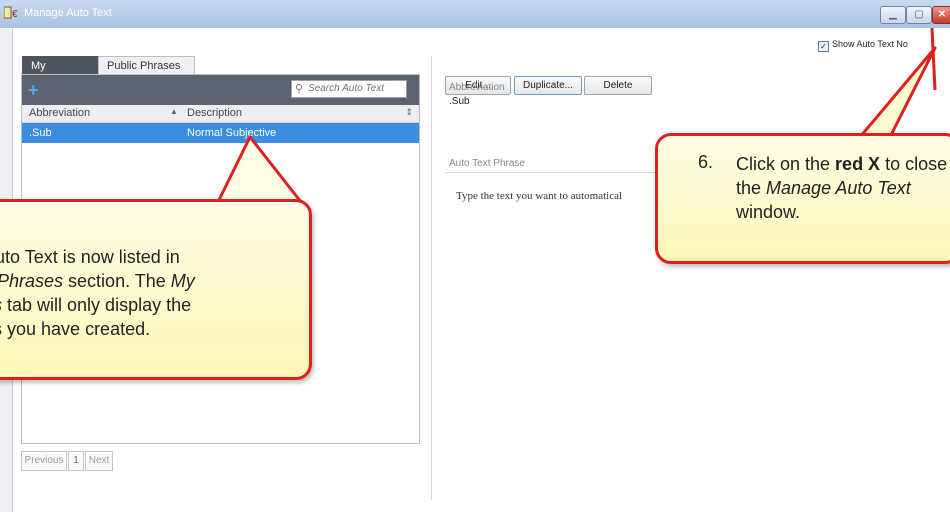 The image size is (950, 512). I want to click on callout-left-line3: es tab will only display the, so click(156, 305).